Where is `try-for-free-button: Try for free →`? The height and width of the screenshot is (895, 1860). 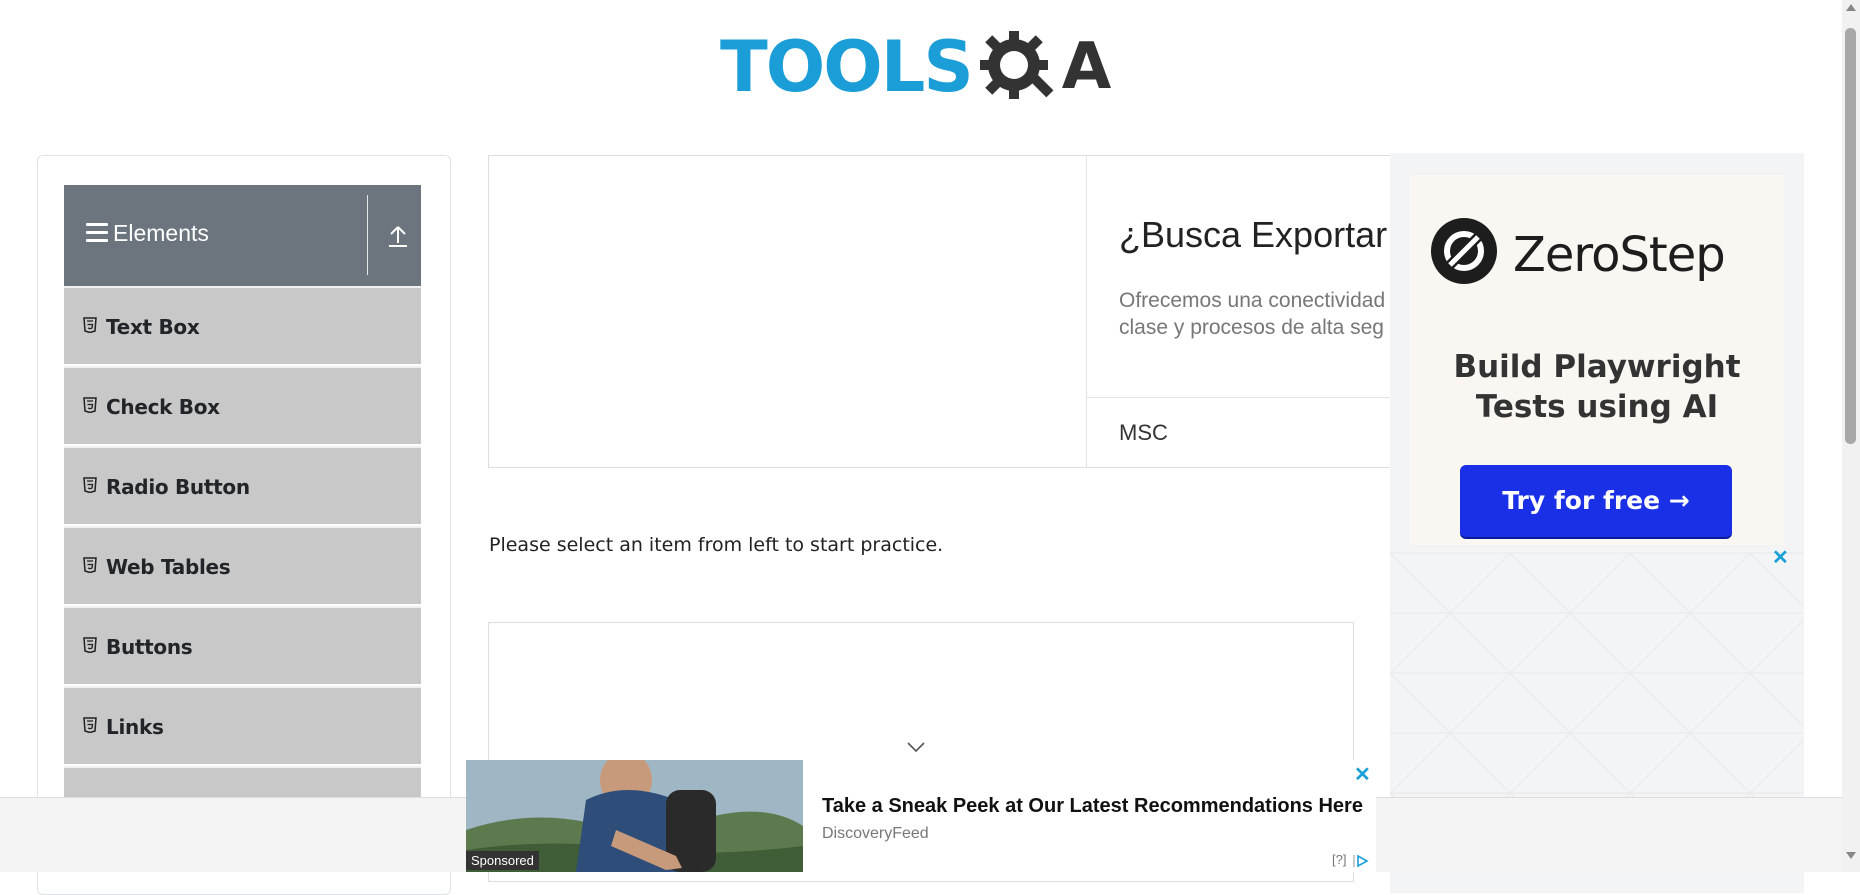 try-for-free-button: Try for free → is located at coordinates (1596, 501).